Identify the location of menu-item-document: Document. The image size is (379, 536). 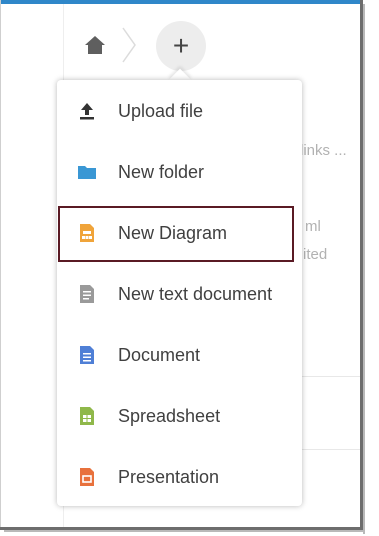
(179, 355).